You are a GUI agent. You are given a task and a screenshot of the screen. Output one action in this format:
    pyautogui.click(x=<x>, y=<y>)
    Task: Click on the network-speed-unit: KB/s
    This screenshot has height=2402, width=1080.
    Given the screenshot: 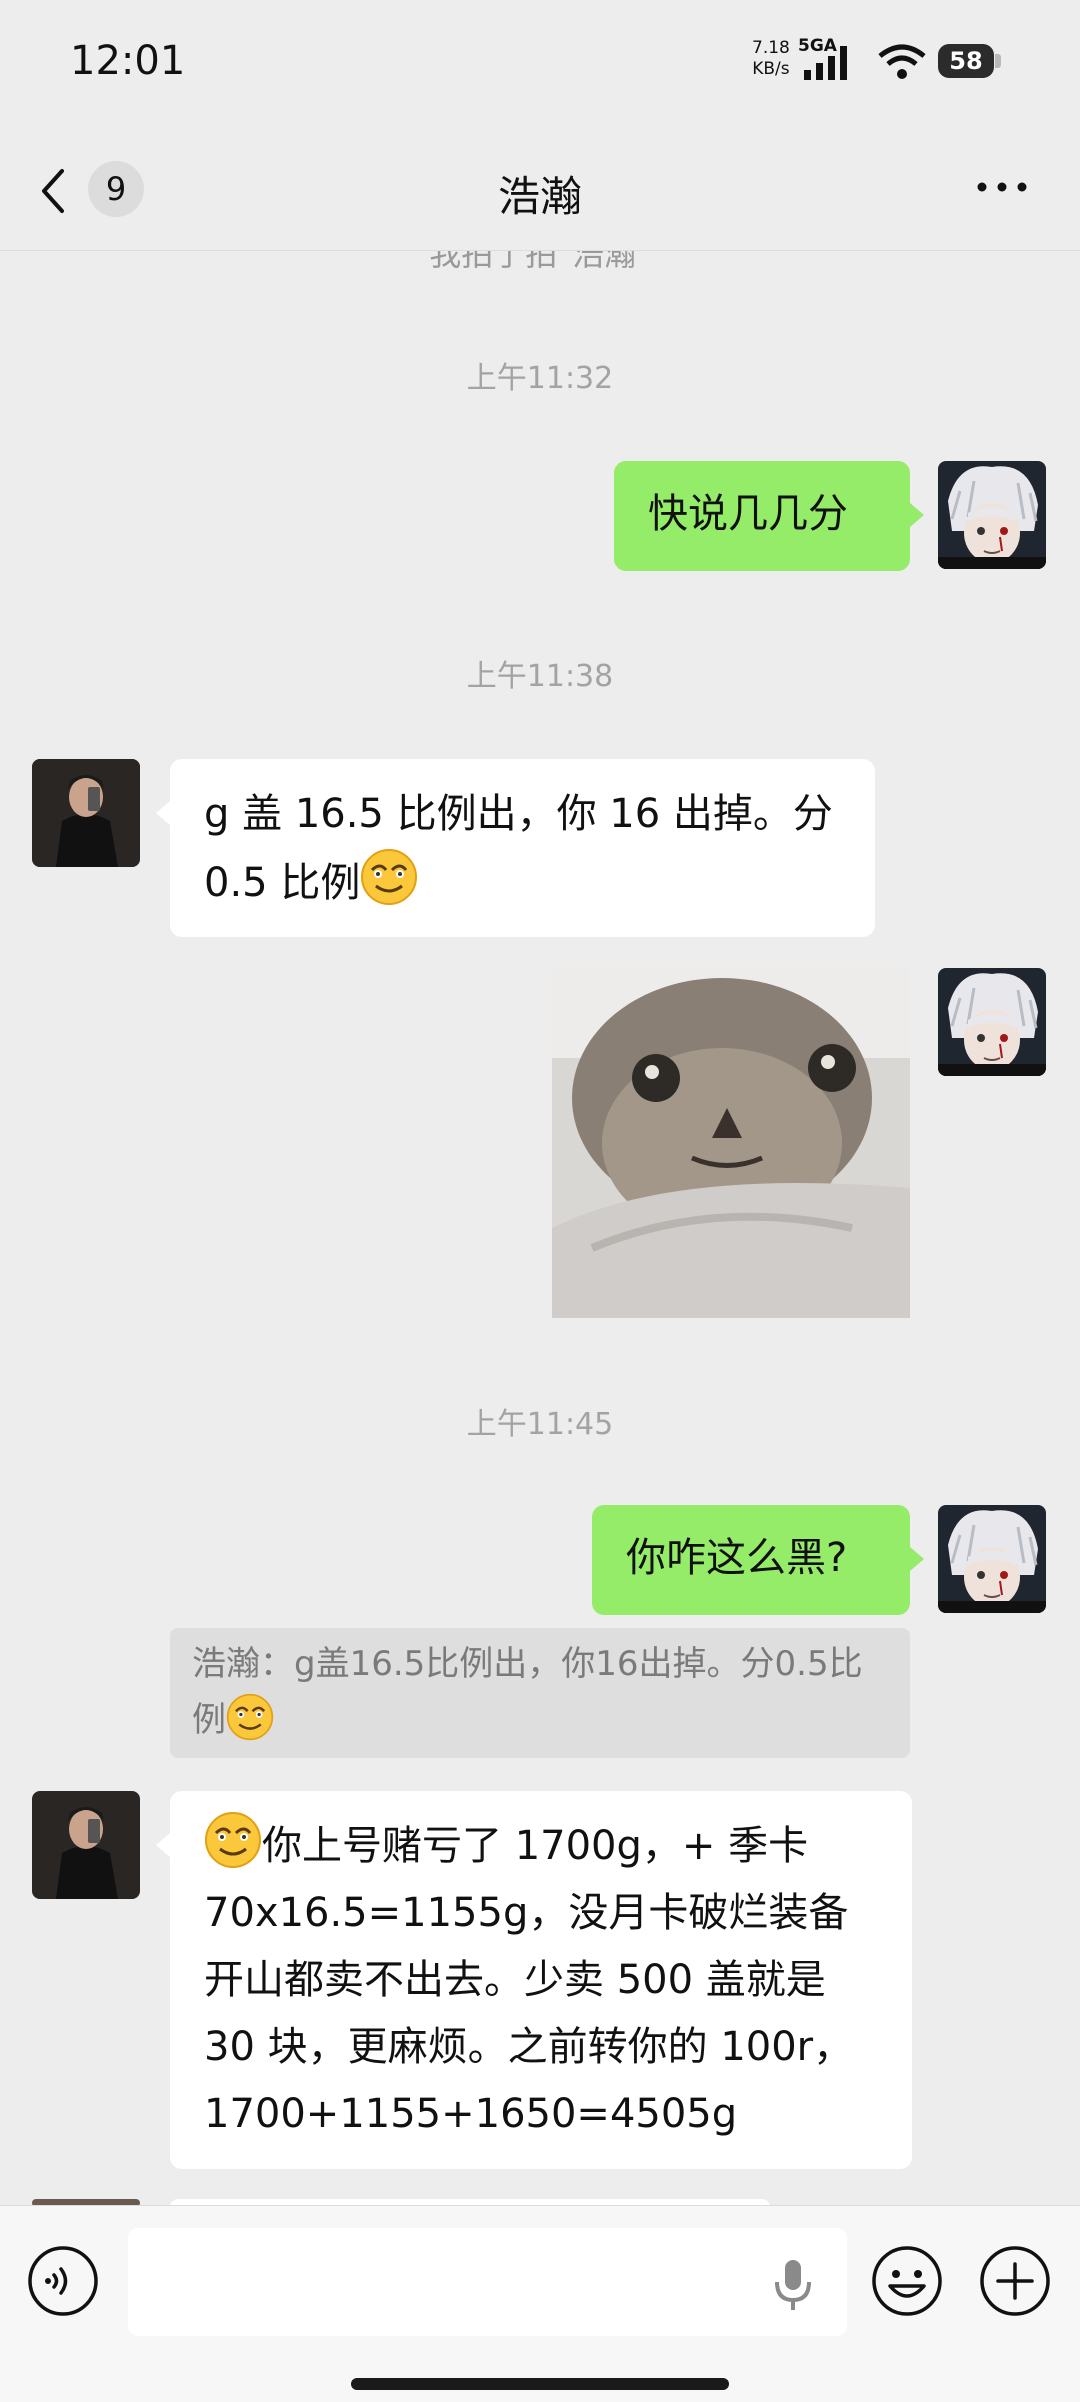 What is the action you would take?
    pyautogui.click(x=771, y=69)
    